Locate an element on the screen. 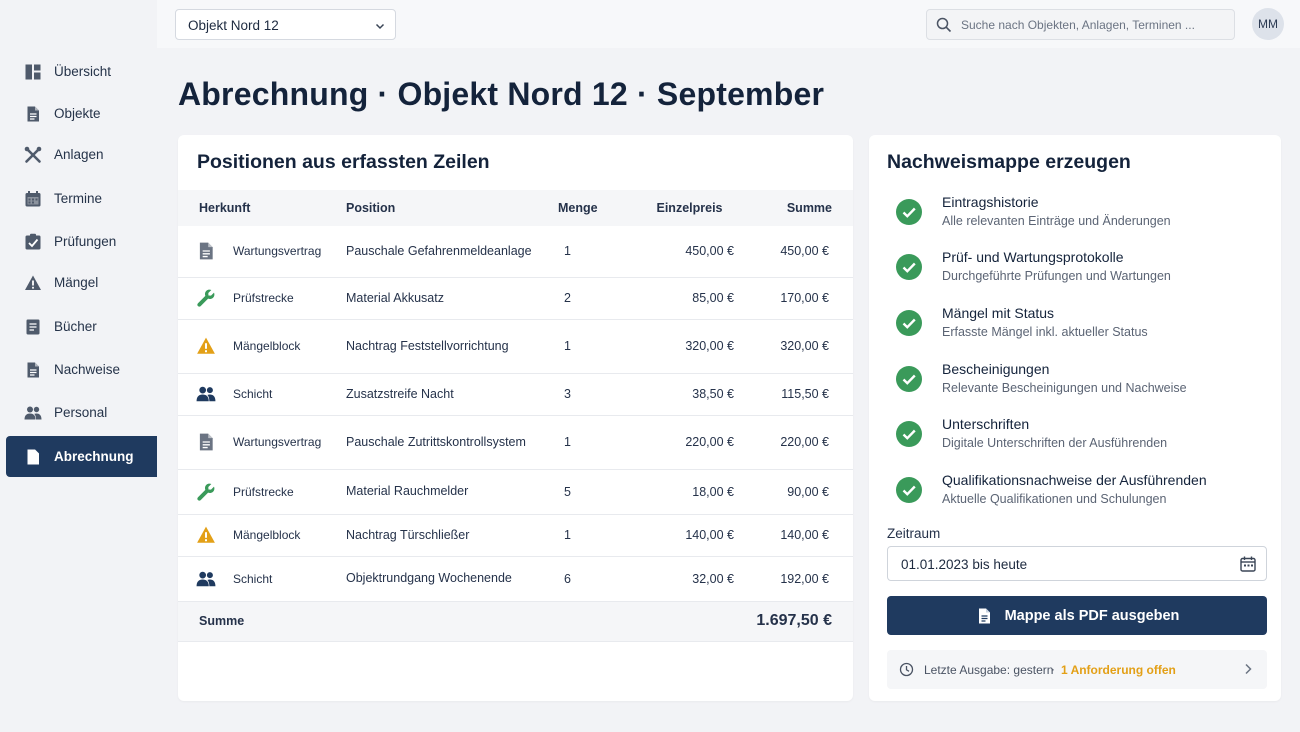 Image resolution: width=1300 pixels, height=732 pixels. page-title: Abrechnung · Objekt Nord 12 · September is located at coordinates (501, 94).